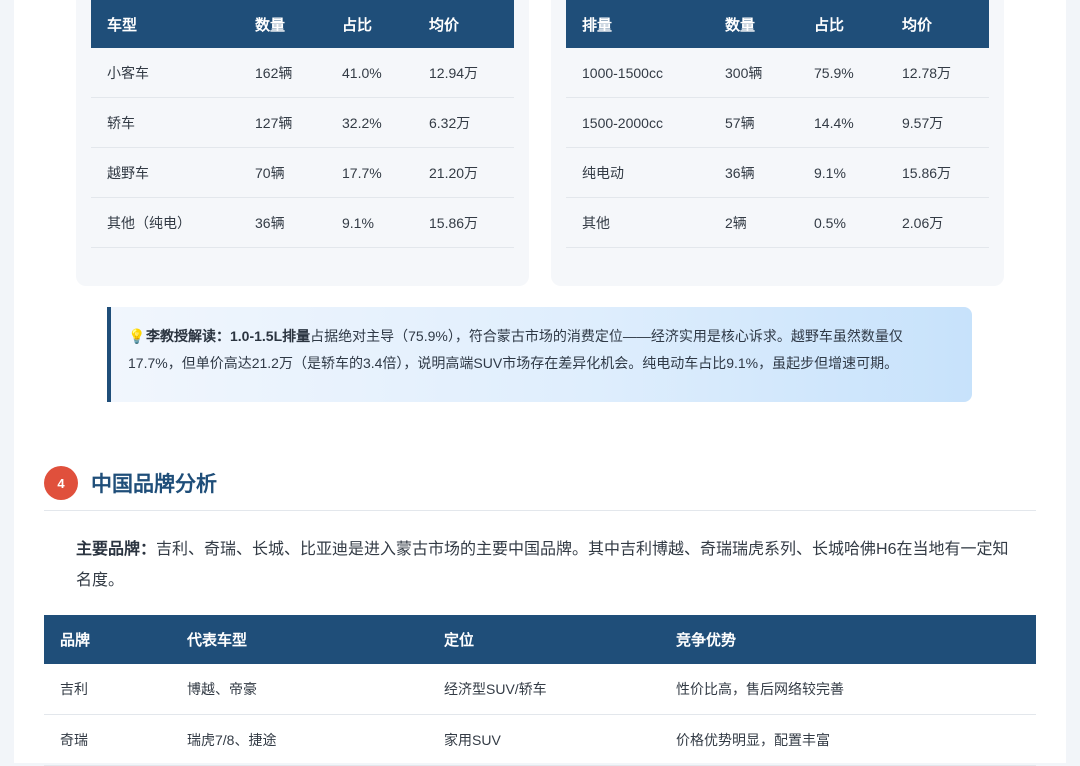  What do you see at coordinates (299, 740) in the screenshot?
I see `table-cell: 瑞虎7/8、捷途` at bounding box center [299, 740].